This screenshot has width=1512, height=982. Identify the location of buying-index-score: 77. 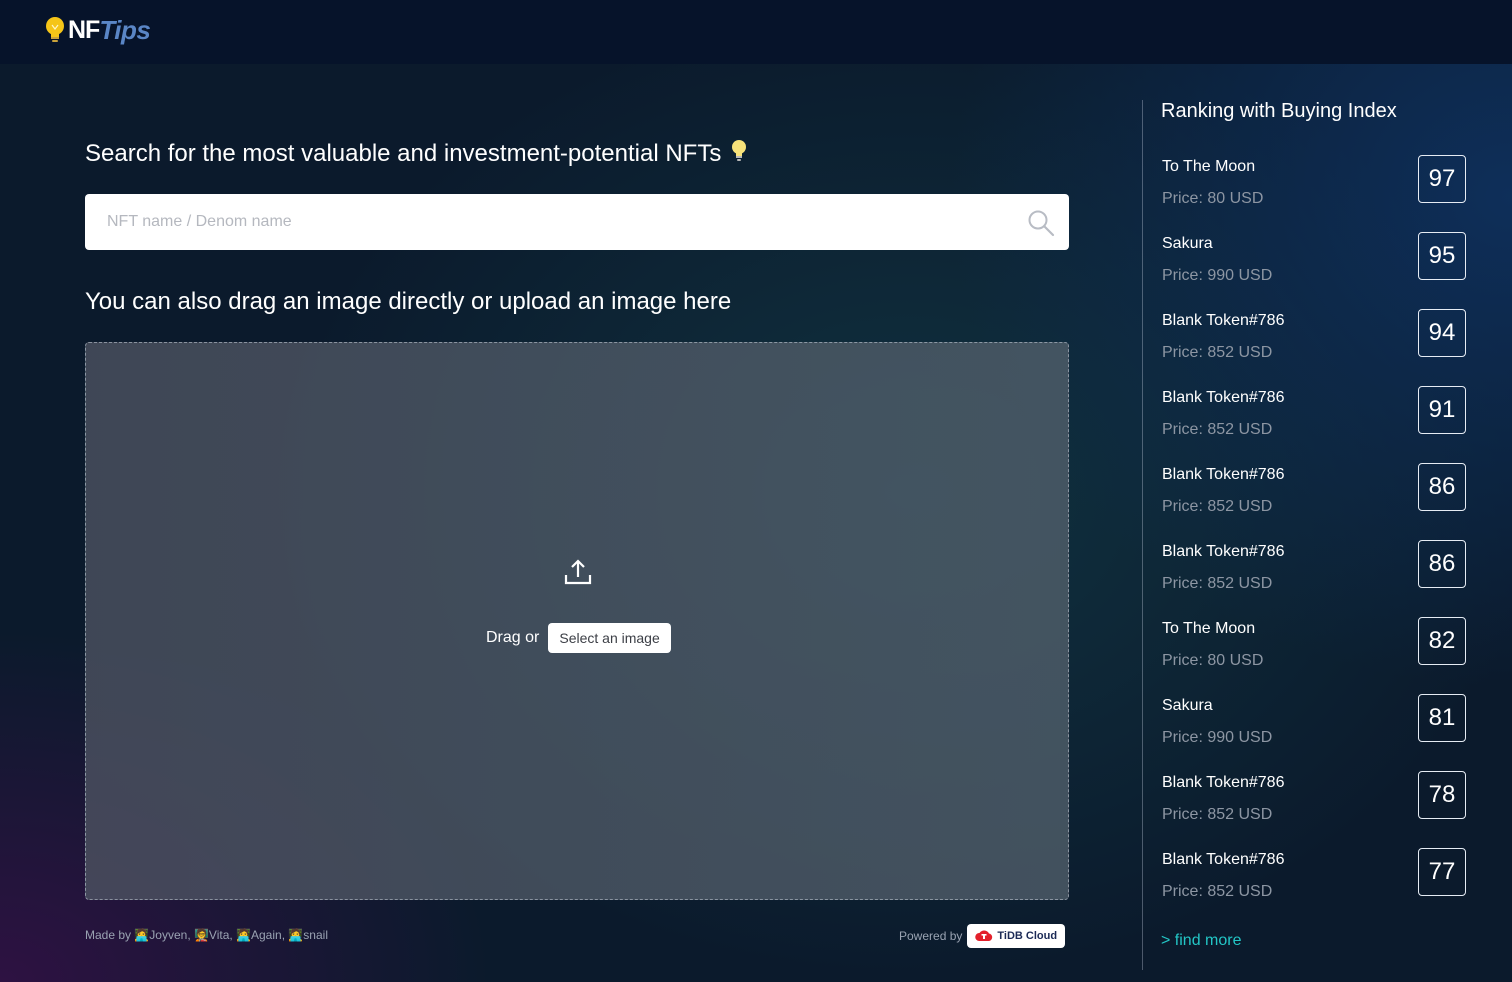
(1442, 872).